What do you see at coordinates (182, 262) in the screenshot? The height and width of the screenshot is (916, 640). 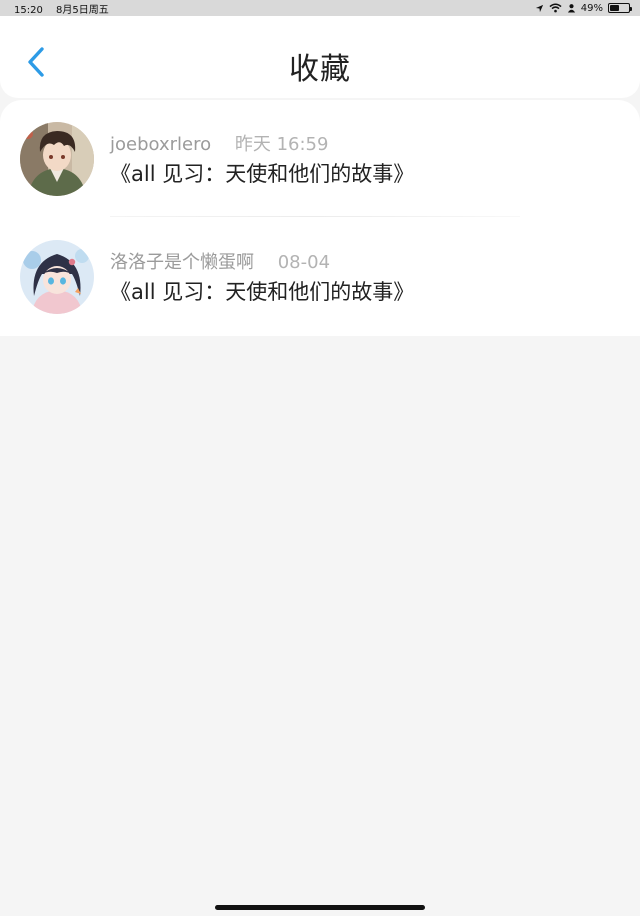 I see `username: 洛洛子是个懒蛋啊` at bounding box center [182, 262].